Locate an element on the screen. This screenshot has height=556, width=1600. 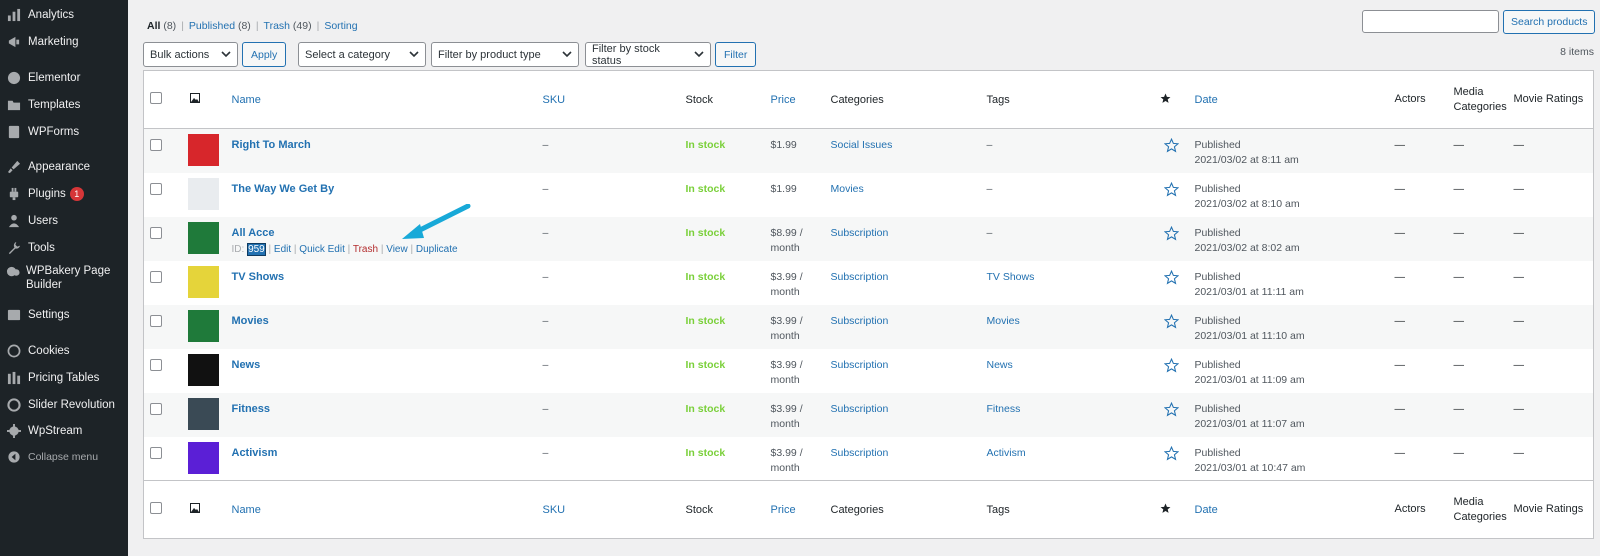
edit-link: Edit is located at coordinates (282, 249).